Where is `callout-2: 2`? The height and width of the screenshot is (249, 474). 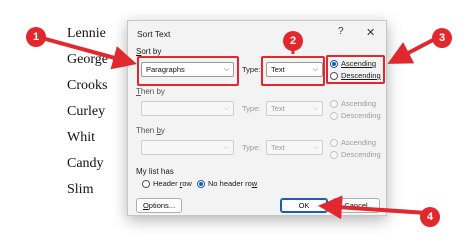
callout-2: 2 is located at coordinates (293, 41).